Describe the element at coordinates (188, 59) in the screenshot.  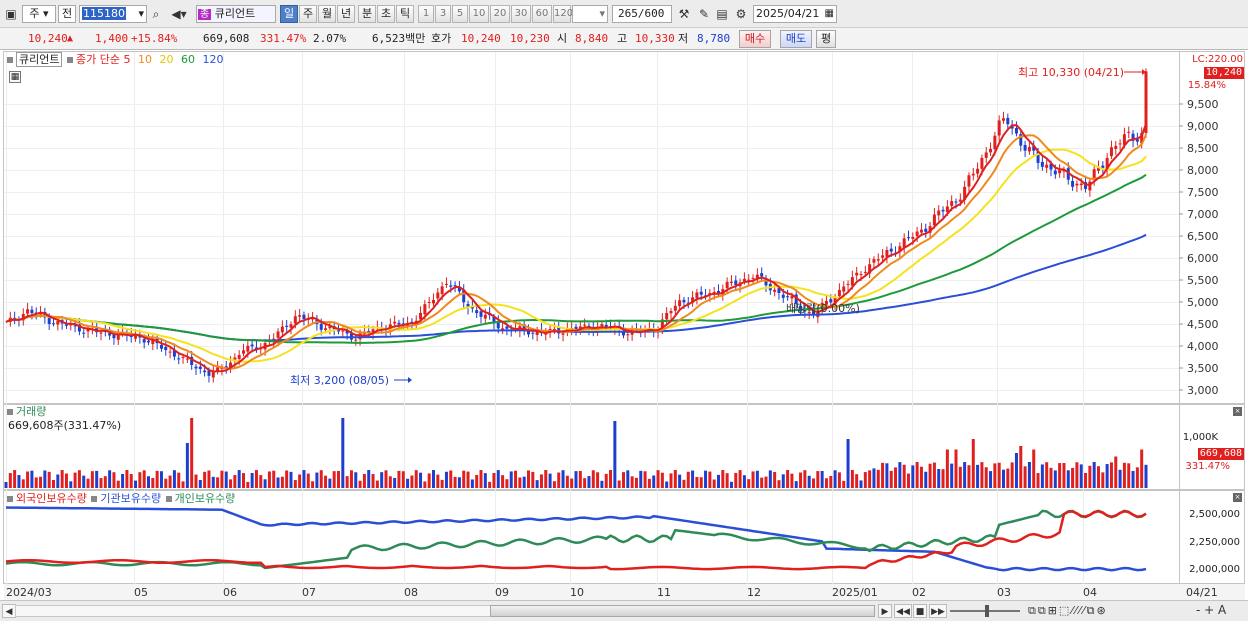
I see `legend-ma60: 60` at that location.